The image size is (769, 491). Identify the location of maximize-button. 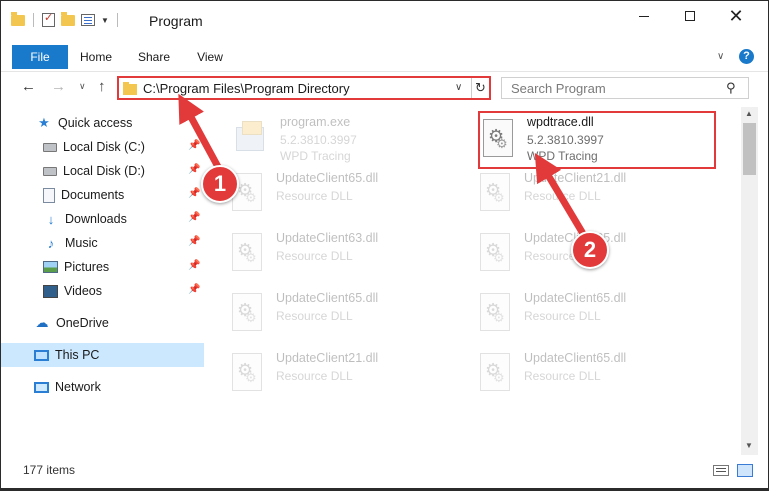
(690, 16).